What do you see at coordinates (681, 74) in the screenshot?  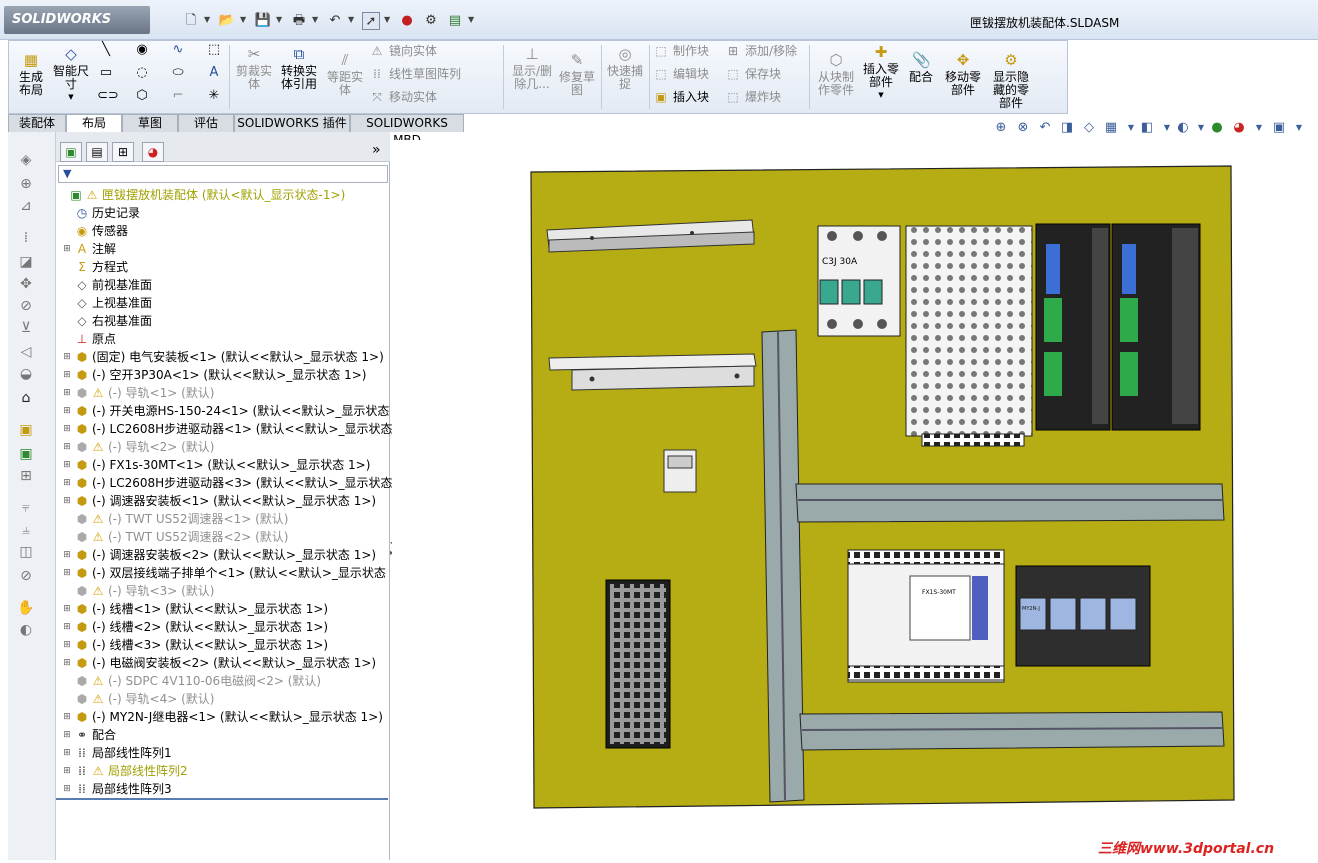 I see `edit-block-button: ⬚ 编辑块` at bounding box center [681, 74].